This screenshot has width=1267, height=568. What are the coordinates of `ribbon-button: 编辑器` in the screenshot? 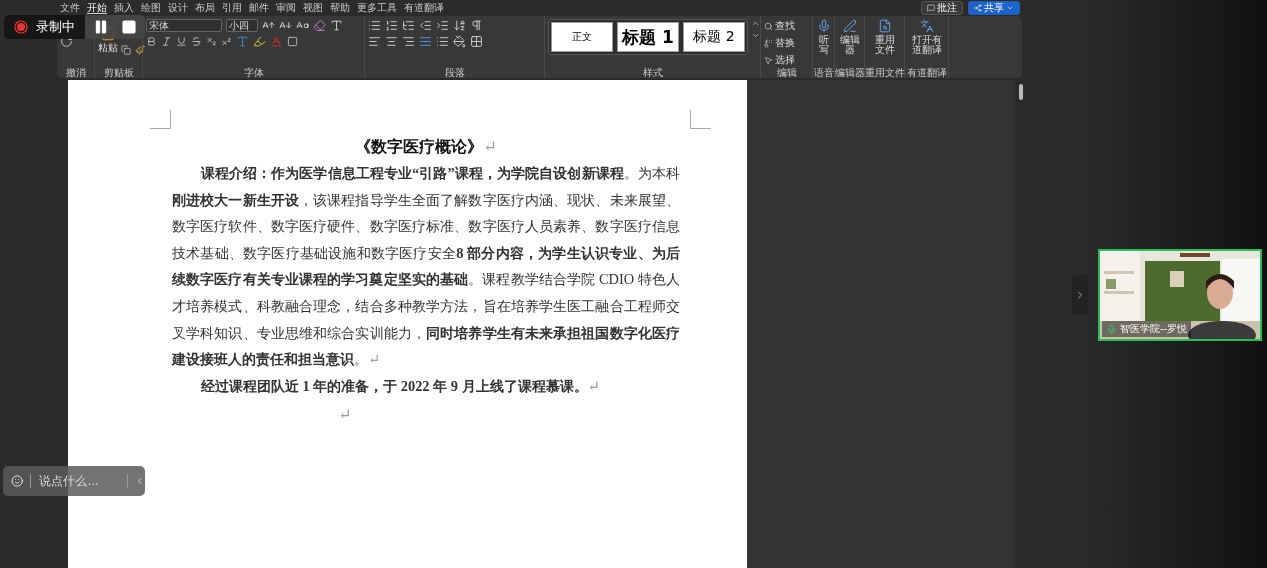 It's located at (849, 37).